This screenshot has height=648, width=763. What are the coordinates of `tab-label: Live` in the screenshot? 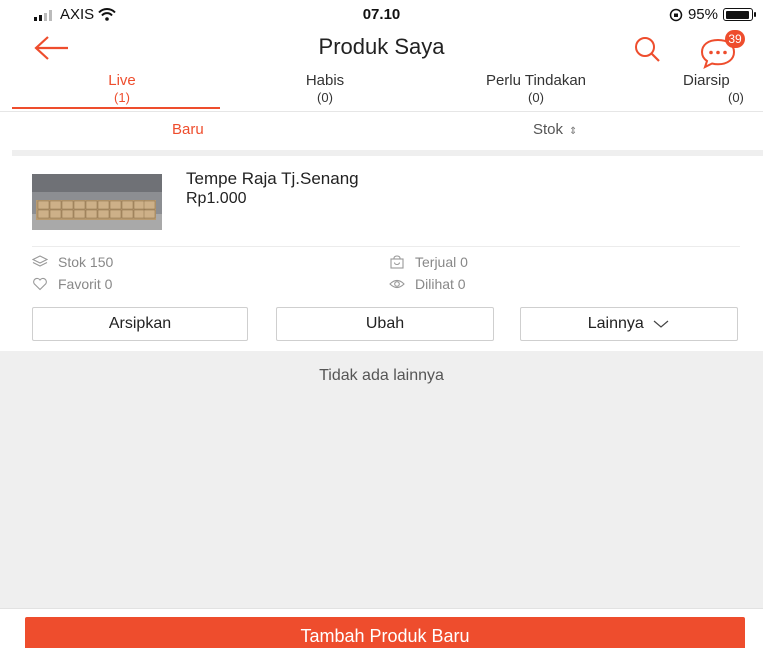 It's located at (122, 80).